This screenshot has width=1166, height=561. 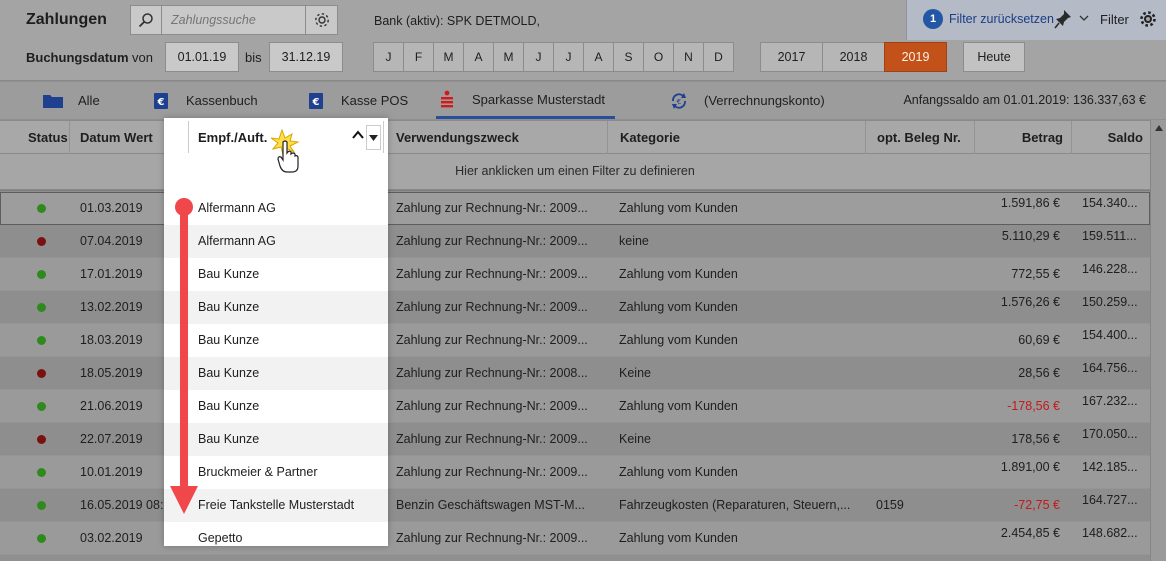 What do you see at coordinates (457, 21) in the screenshot?
I see `active-bank-label: Bank (aktiv): SPK DETMOLD,` at bounding box center [457, 21].